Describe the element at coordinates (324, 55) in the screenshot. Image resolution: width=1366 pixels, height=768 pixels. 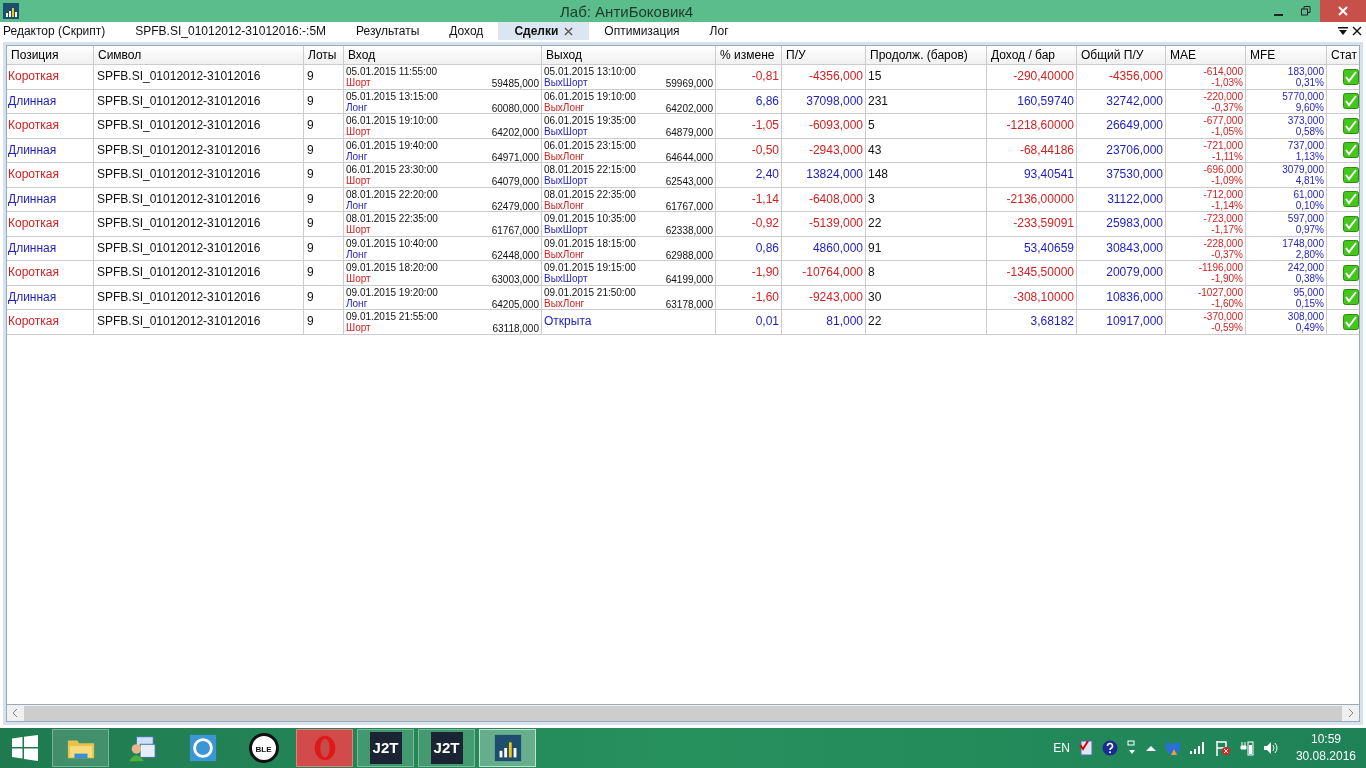
I see `column-header: Лоты` at that location.